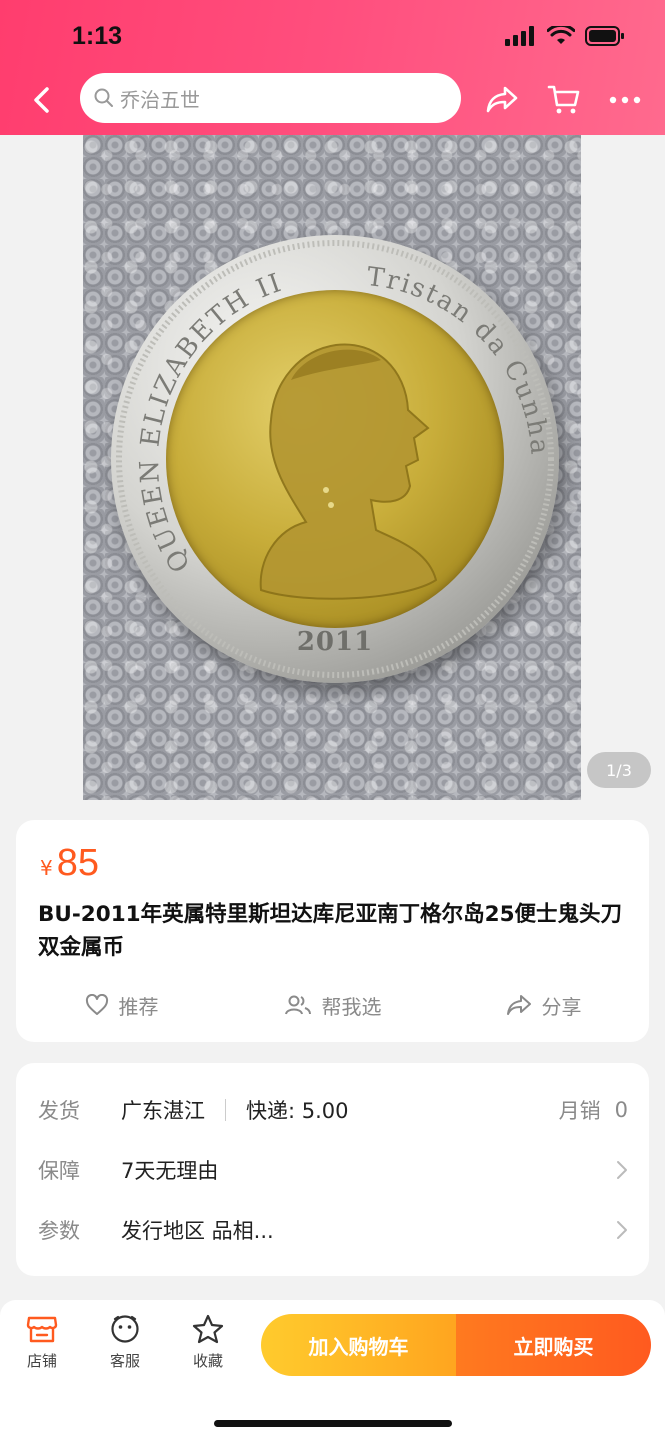 The image size is (665, 1440). I want to click on help-choose-button: 帮我选, so click(332, 1005).